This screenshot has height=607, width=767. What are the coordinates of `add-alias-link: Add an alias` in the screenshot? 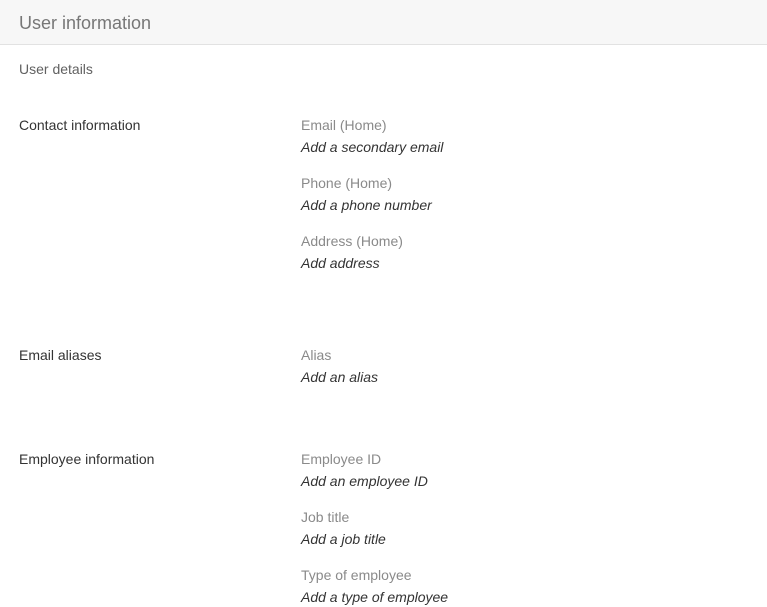 It's located at (339, 377).